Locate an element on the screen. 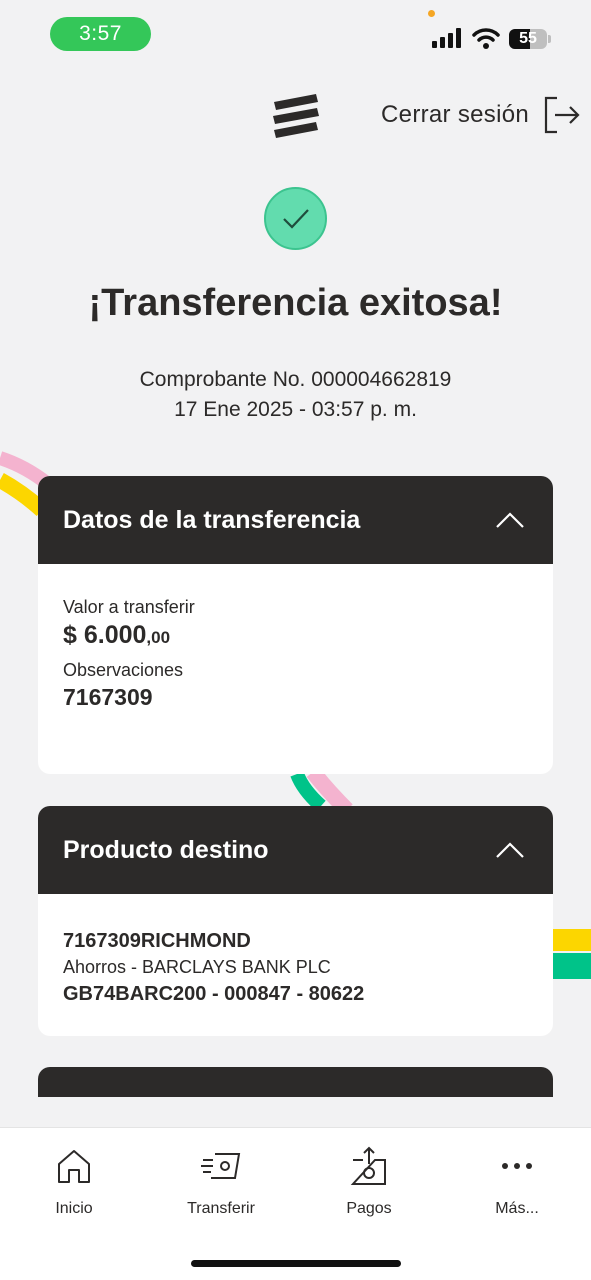 The height and width of the screenshot is (1280, 591). amount-label: Valor a transferir is located at coordinates (129, 607).